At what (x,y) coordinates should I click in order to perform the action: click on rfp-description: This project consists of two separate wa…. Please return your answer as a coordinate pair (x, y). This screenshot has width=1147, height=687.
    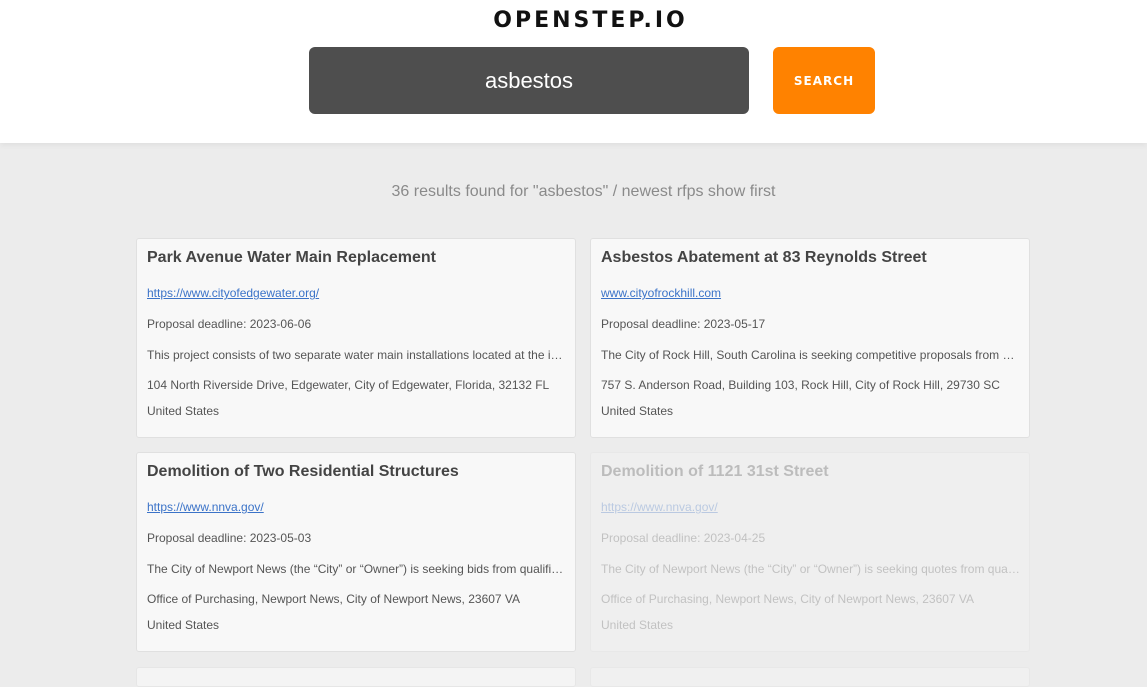
    Looking at the image, I should click on (355, 355).